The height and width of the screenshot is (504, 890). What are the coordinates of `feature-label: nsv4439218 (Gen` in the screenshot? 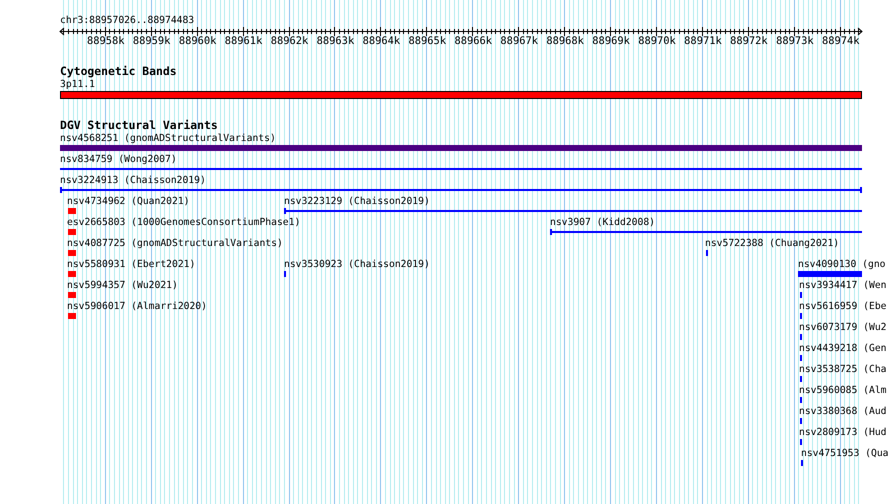 It's located at (842, 349).